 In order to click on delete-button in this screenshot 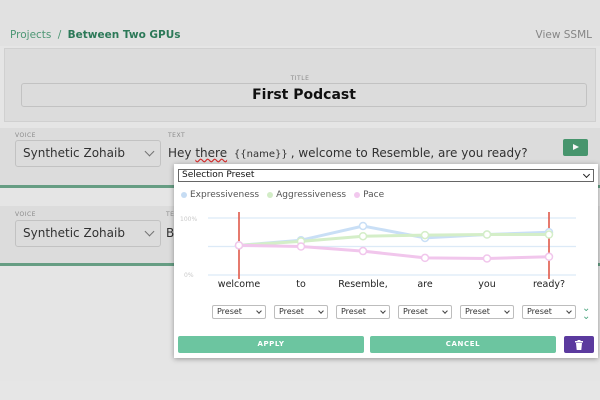, I will do `click(579, 344)`.